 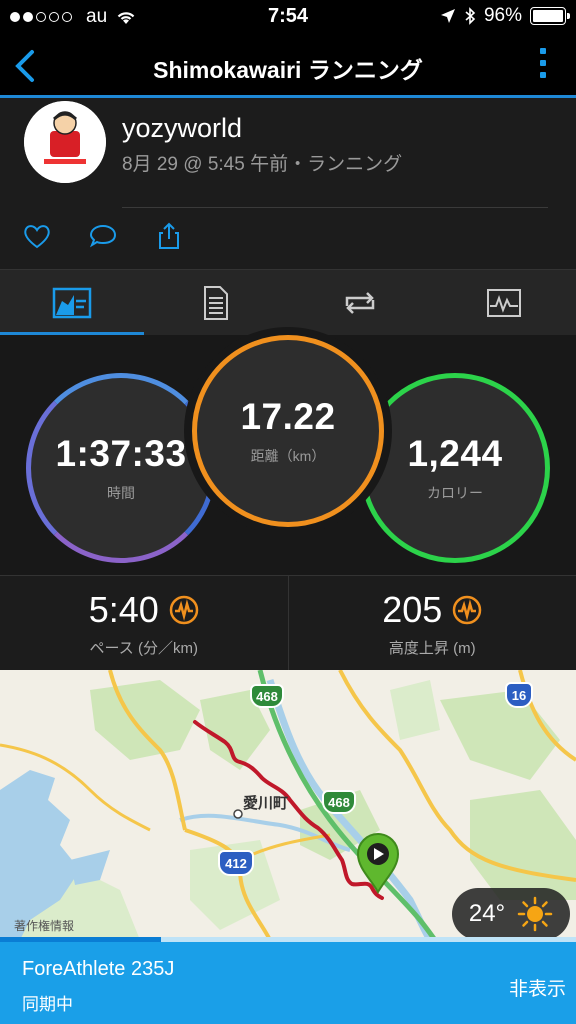 What do you see at coordinates (455, 493) in the screenshot?
I see `calories-label: カロリー` at bounding box center [455, 493].